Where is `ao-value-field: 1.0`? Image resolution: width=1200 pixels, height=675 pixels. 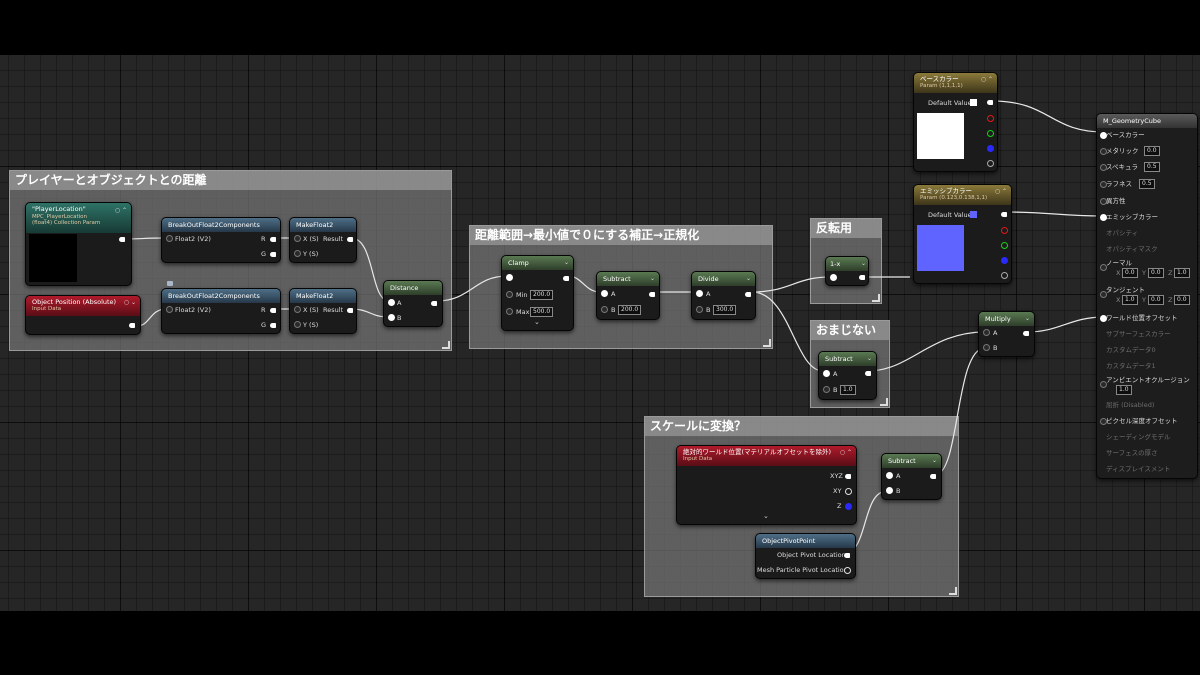
ao-value-field: 1.0 is located at coordinates (1124, 390).